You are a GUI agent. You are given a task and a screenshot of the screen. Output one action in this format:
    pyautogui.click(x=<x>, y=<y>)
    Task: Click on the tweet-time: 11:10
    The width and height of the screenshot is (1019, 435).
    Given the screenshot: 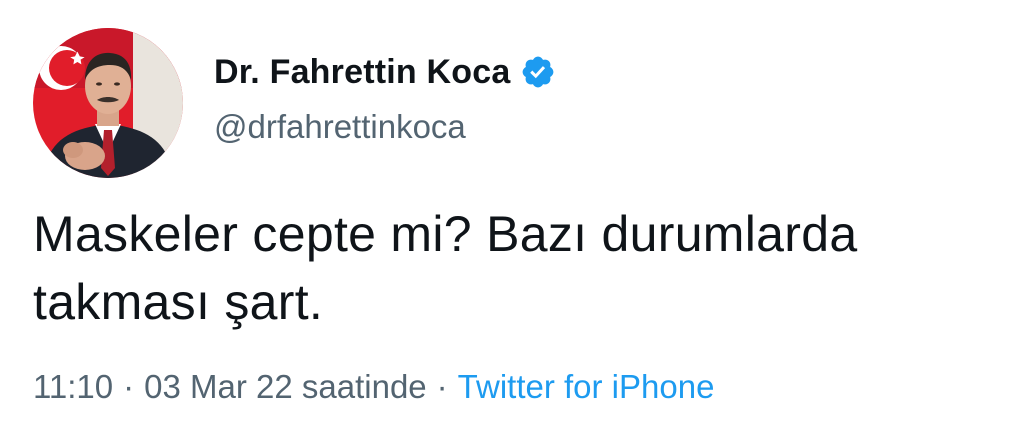 What is the action you would take?
    pyautogui.click(x=73, y=387)
    